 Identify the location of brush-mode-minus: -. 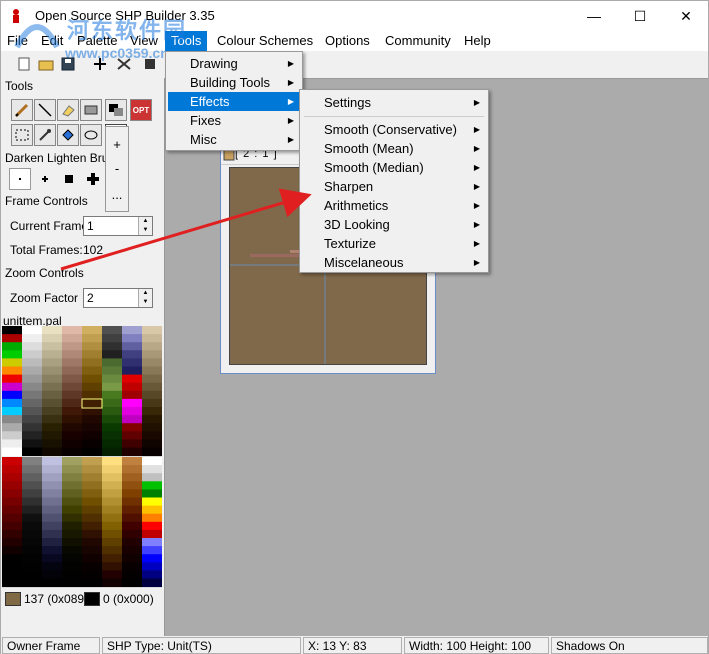
(117, 168).